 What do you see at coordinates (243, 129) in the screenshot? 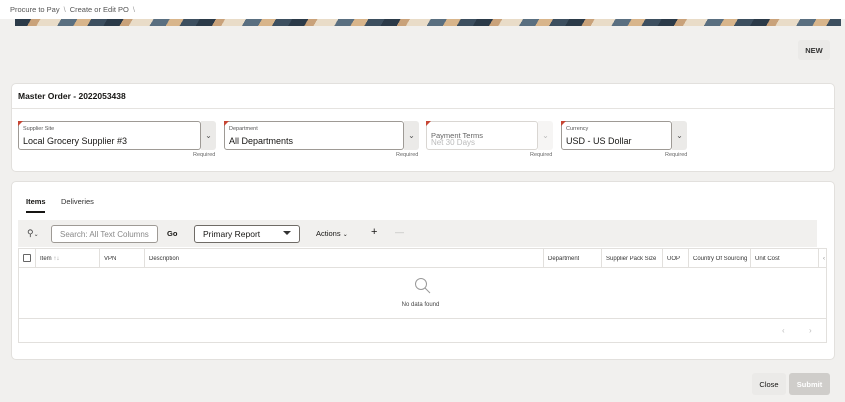
I see `department-label: Department` at bounding box center [243, 129].